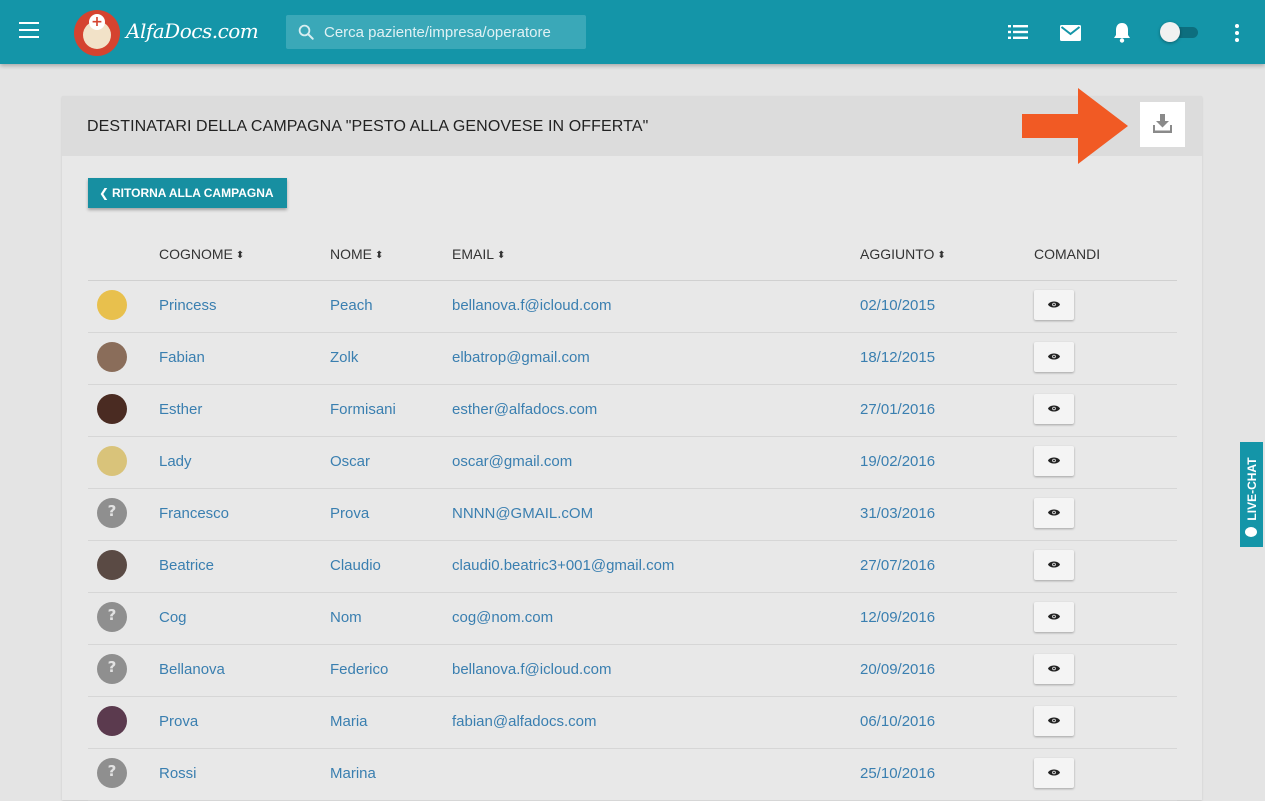  I want to click on download-button, so click(1162, 124).